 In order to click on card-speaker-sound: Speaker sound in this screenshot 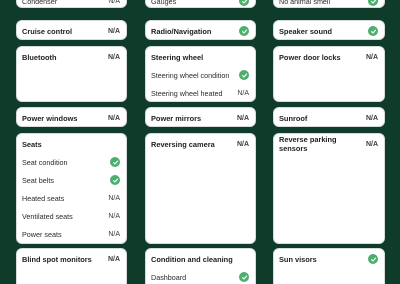, I will do `click(329, 30)`.